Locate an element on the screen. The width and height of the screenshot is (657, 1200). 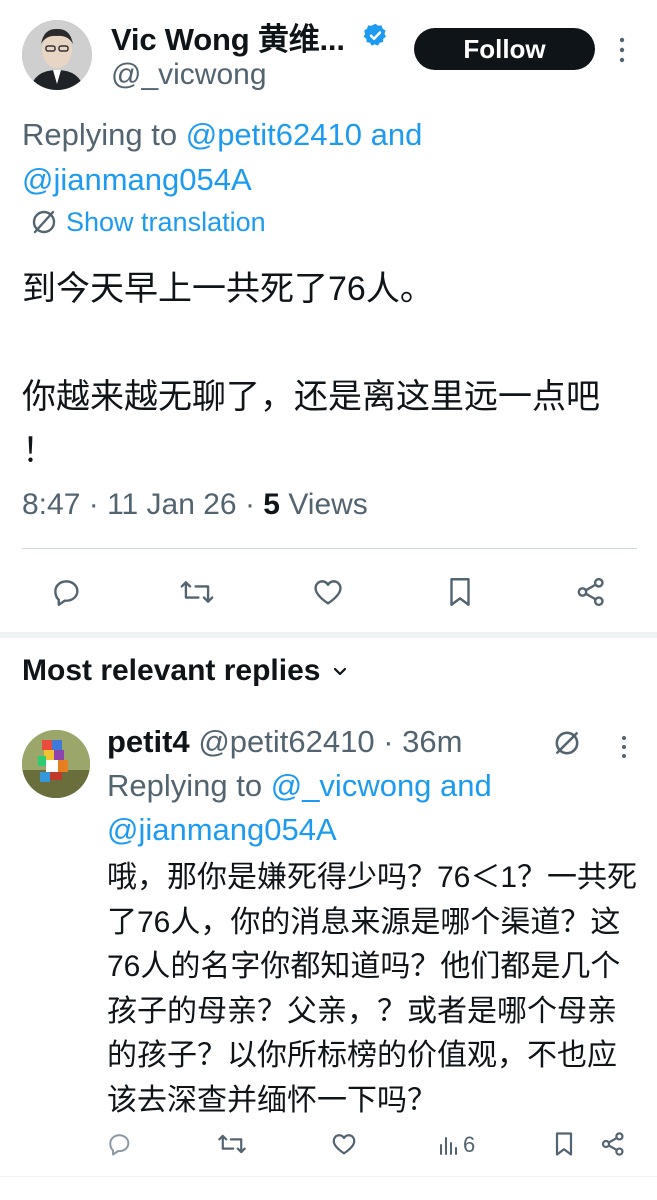
reply-more-icon is located at coordinates (624, 747).